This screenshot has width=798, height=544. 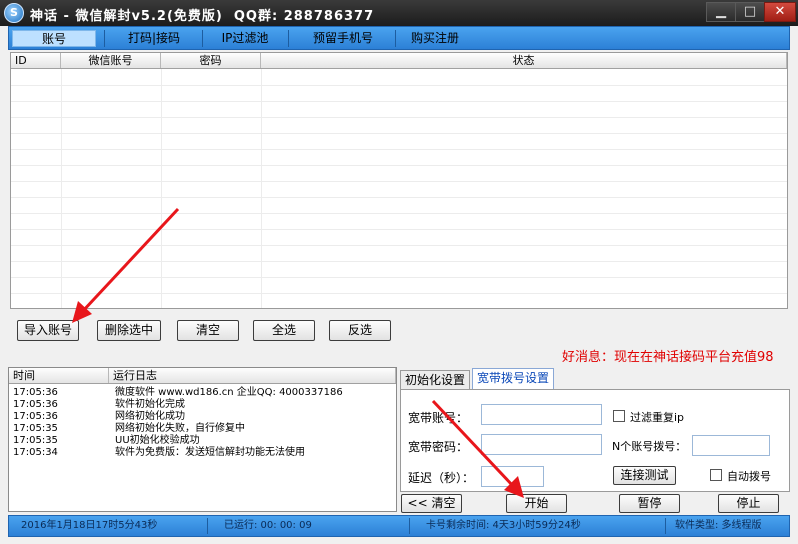 What do you see at coordinates (749, 476) in the screenshot?
I see `auto-dial-label: 自动拨号` at bounding box center [749, 476].